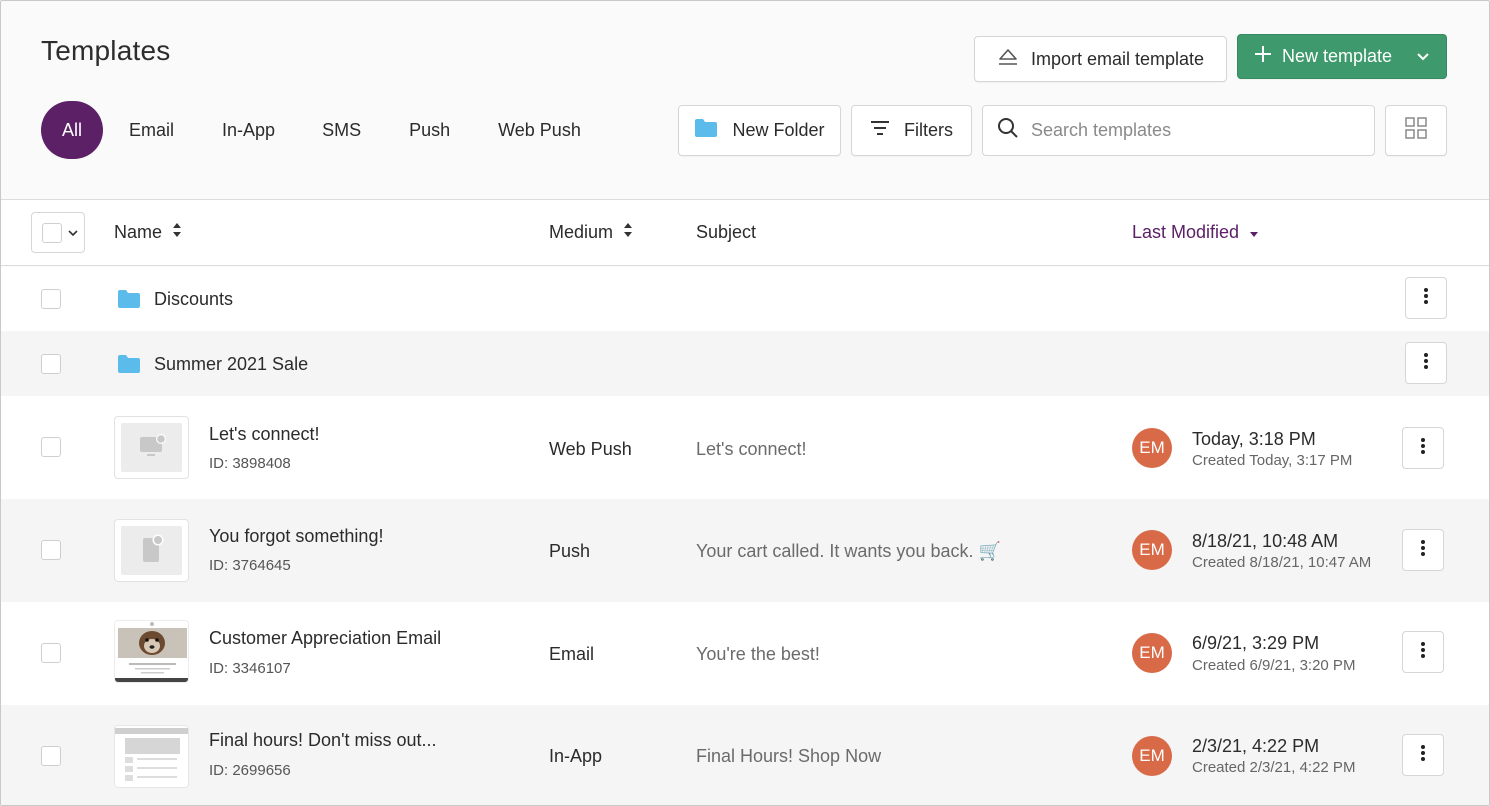  Describe the element at coordinates (1254, 439) in the screenshot. I see `last-modified: Today, 3:18 PM` at that location.